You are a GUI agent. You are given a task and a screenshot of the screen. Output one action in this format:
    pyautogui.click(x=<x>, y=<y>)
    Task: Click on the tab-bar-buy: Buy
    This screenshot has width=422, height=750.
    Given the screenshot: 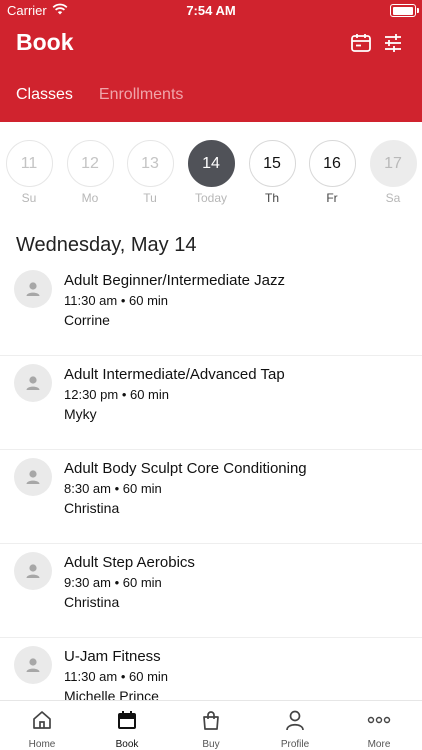 What is the action you would take?
    pyautogui.click(x=211, y=728)
    